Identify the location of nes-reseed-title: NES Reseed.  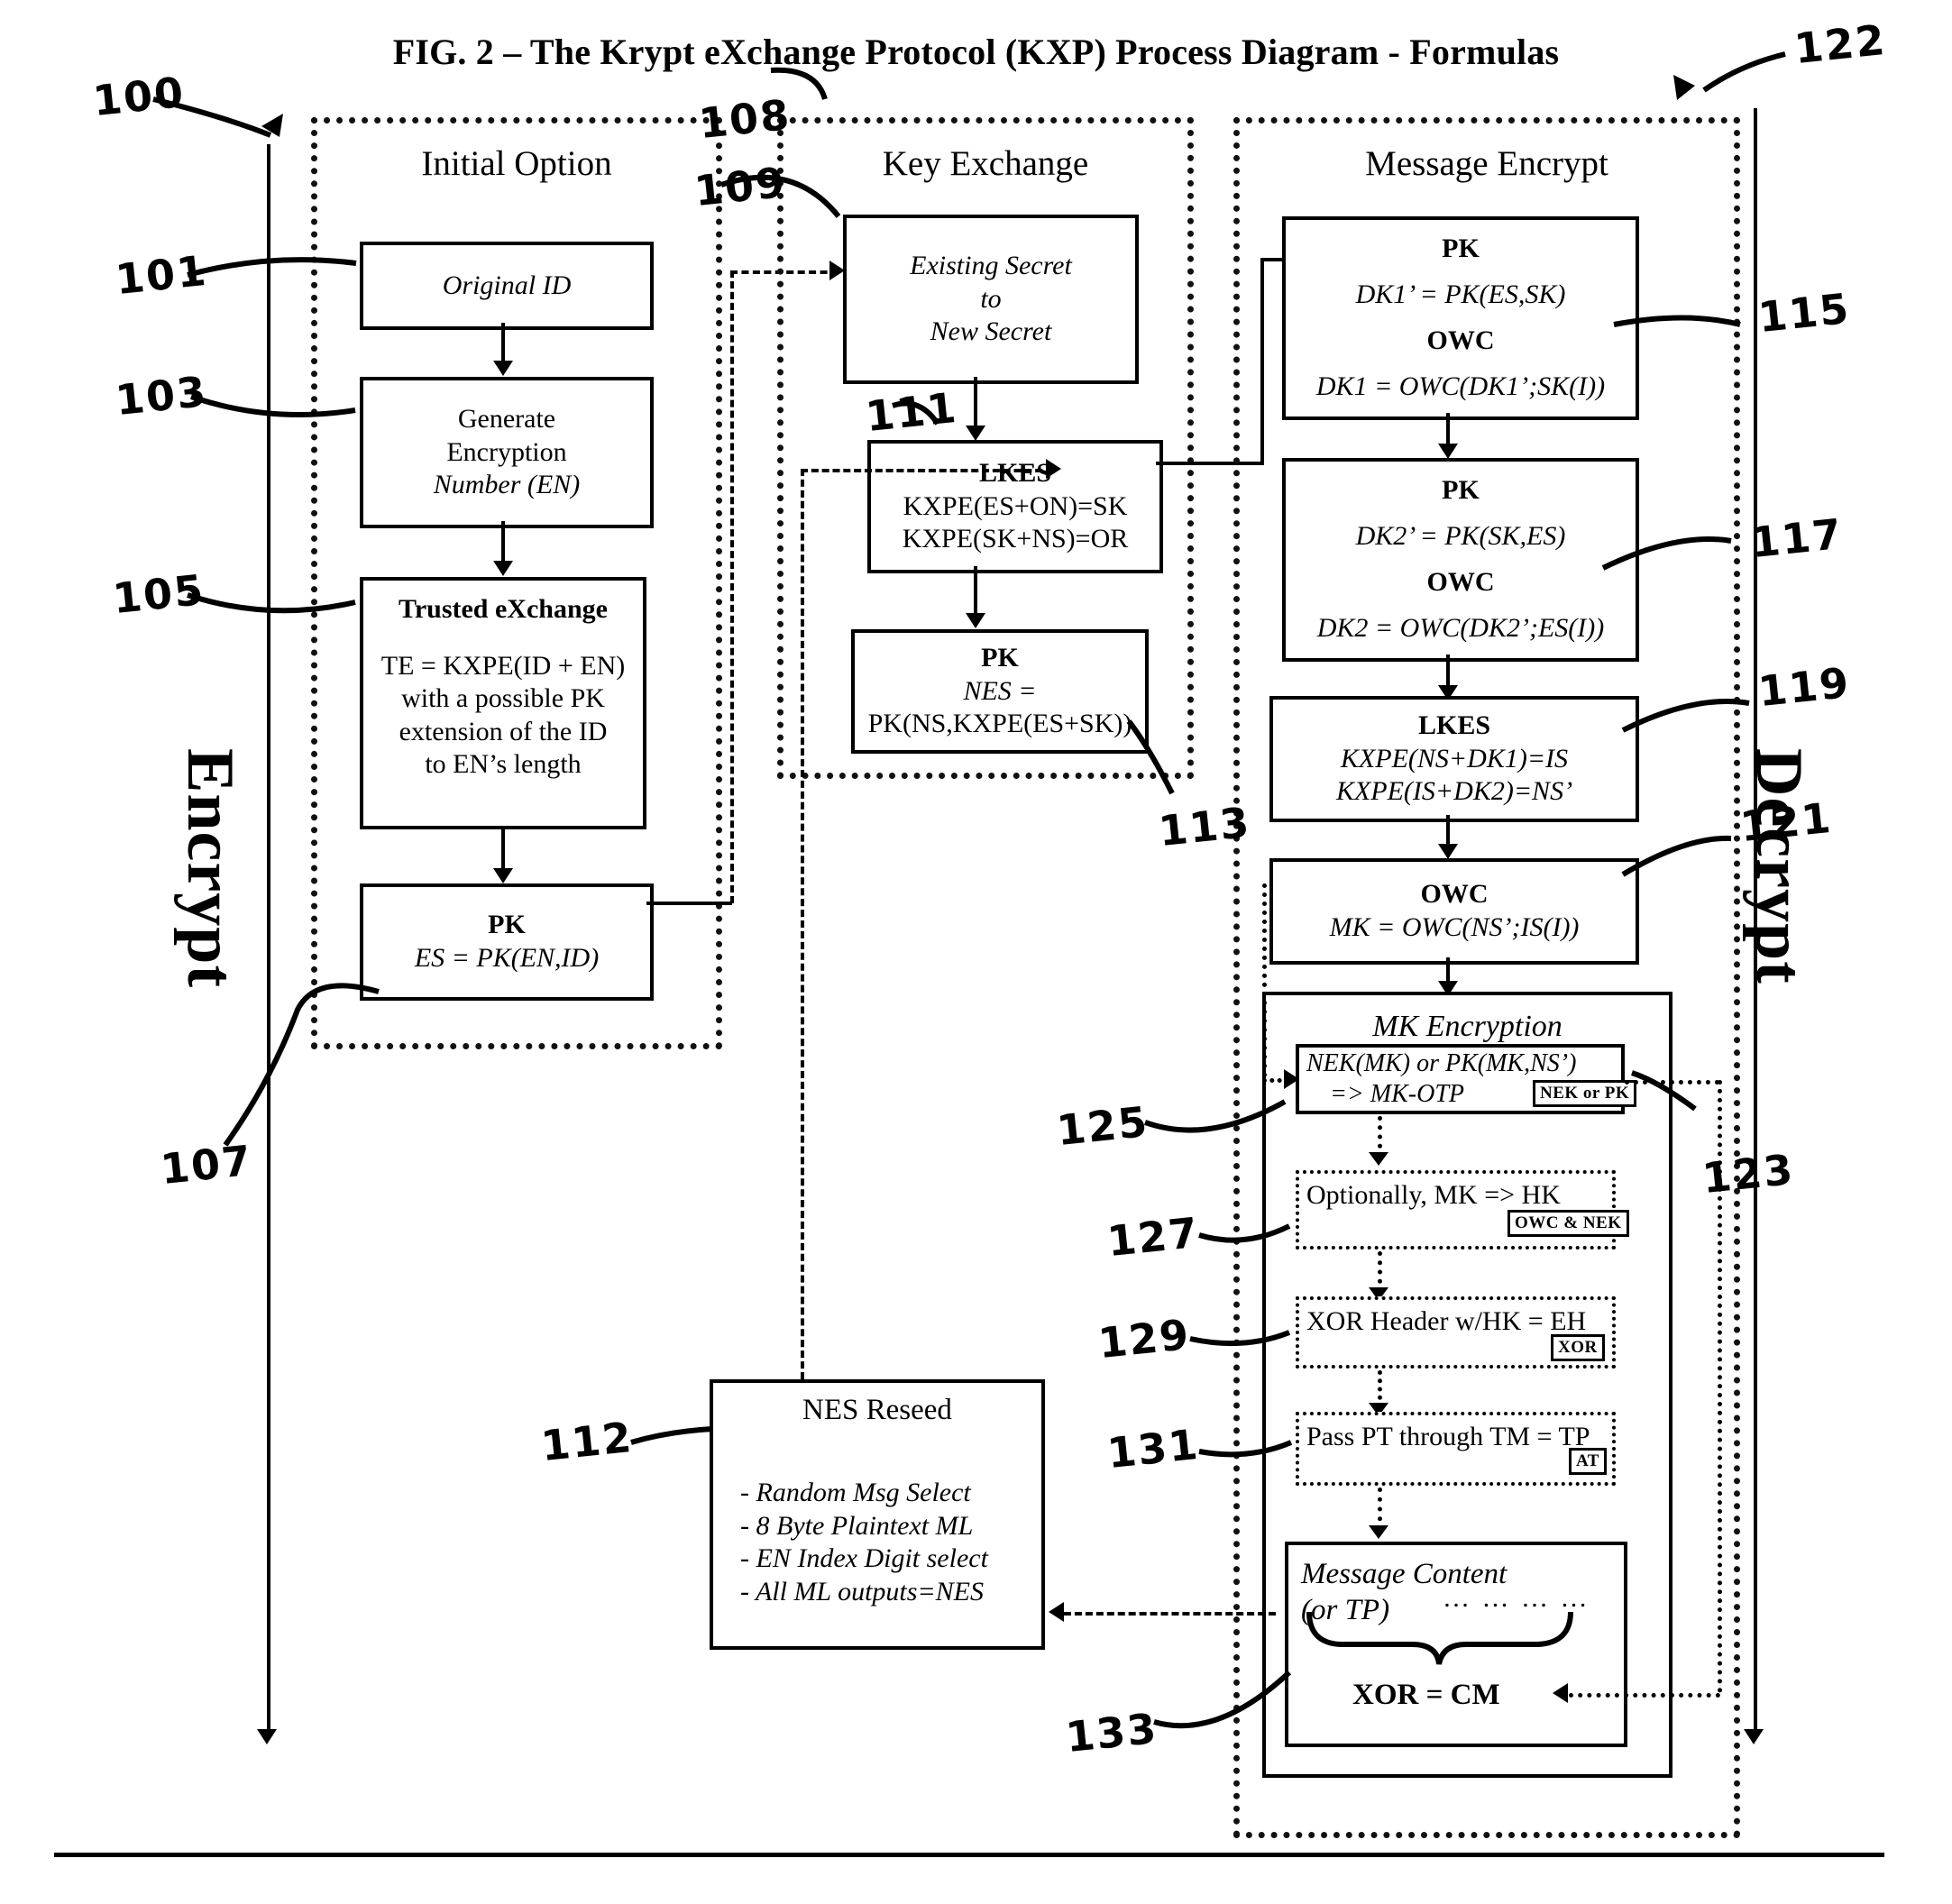
(877, 1410).